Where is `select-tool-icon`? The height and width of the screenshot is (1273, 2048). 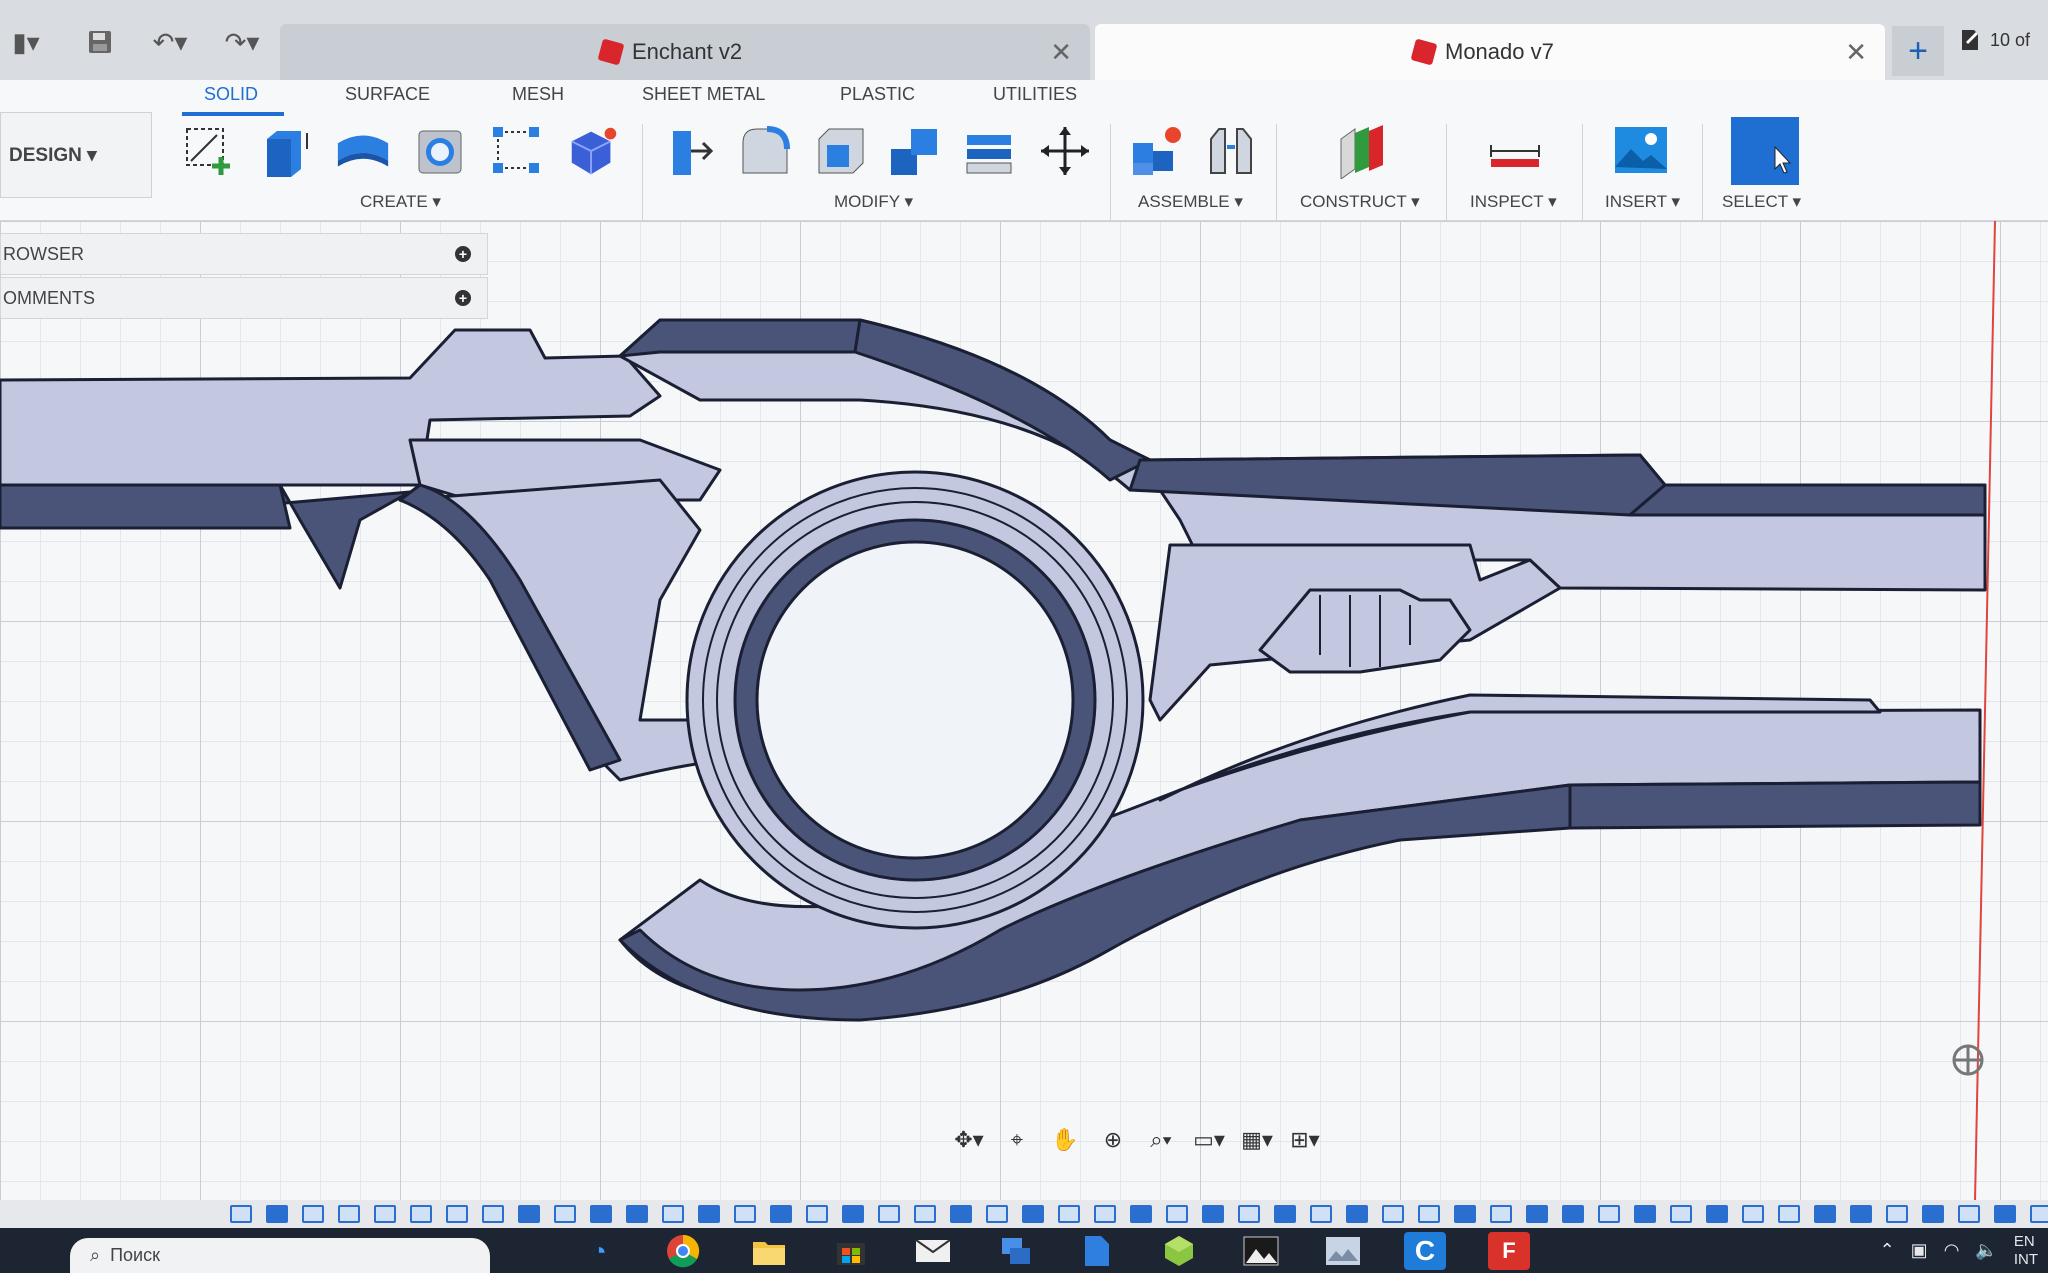
select-tool-icon is located at coordinates (1765, 151).